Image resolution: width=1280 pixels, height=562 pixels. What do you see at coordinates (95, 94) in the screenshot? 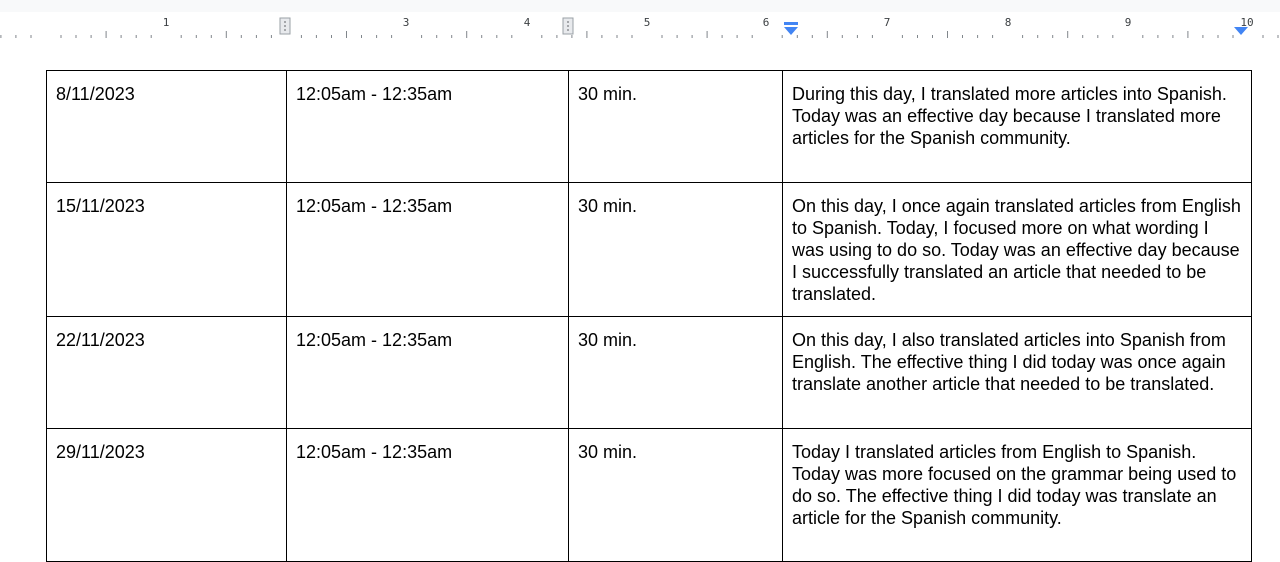
I see `date-text: 8/11/2023` at bounding box center [95, 94].